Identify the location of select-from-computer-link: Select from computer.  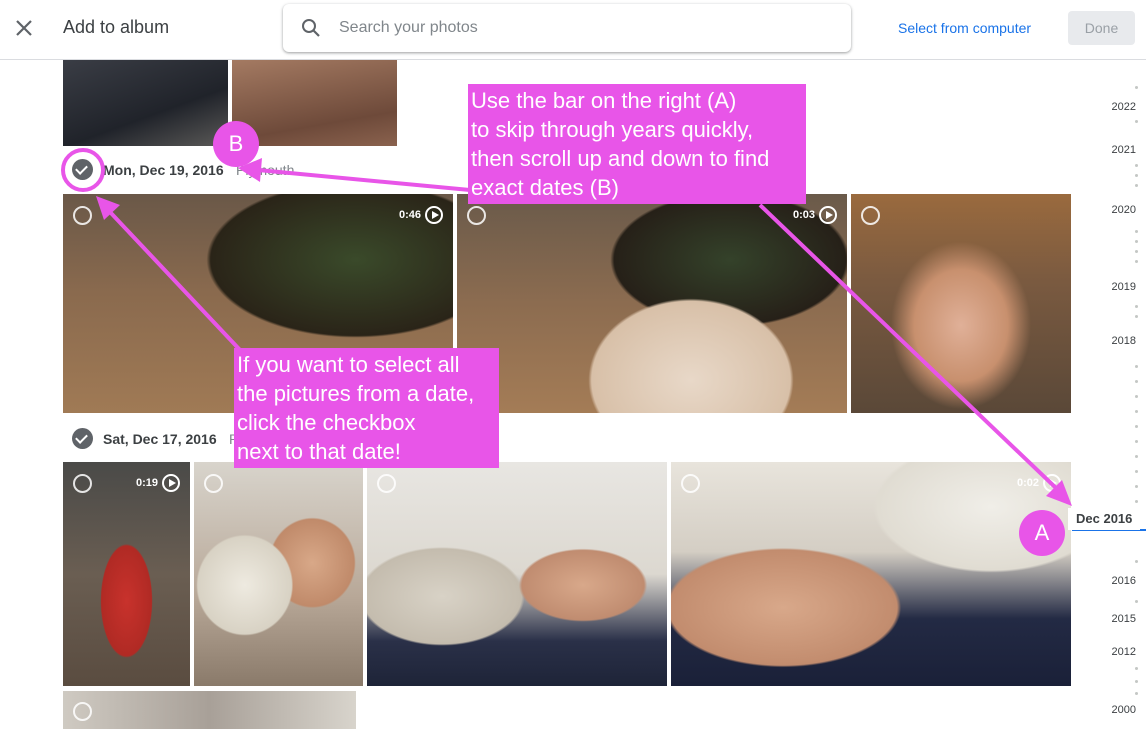
(964, 28).